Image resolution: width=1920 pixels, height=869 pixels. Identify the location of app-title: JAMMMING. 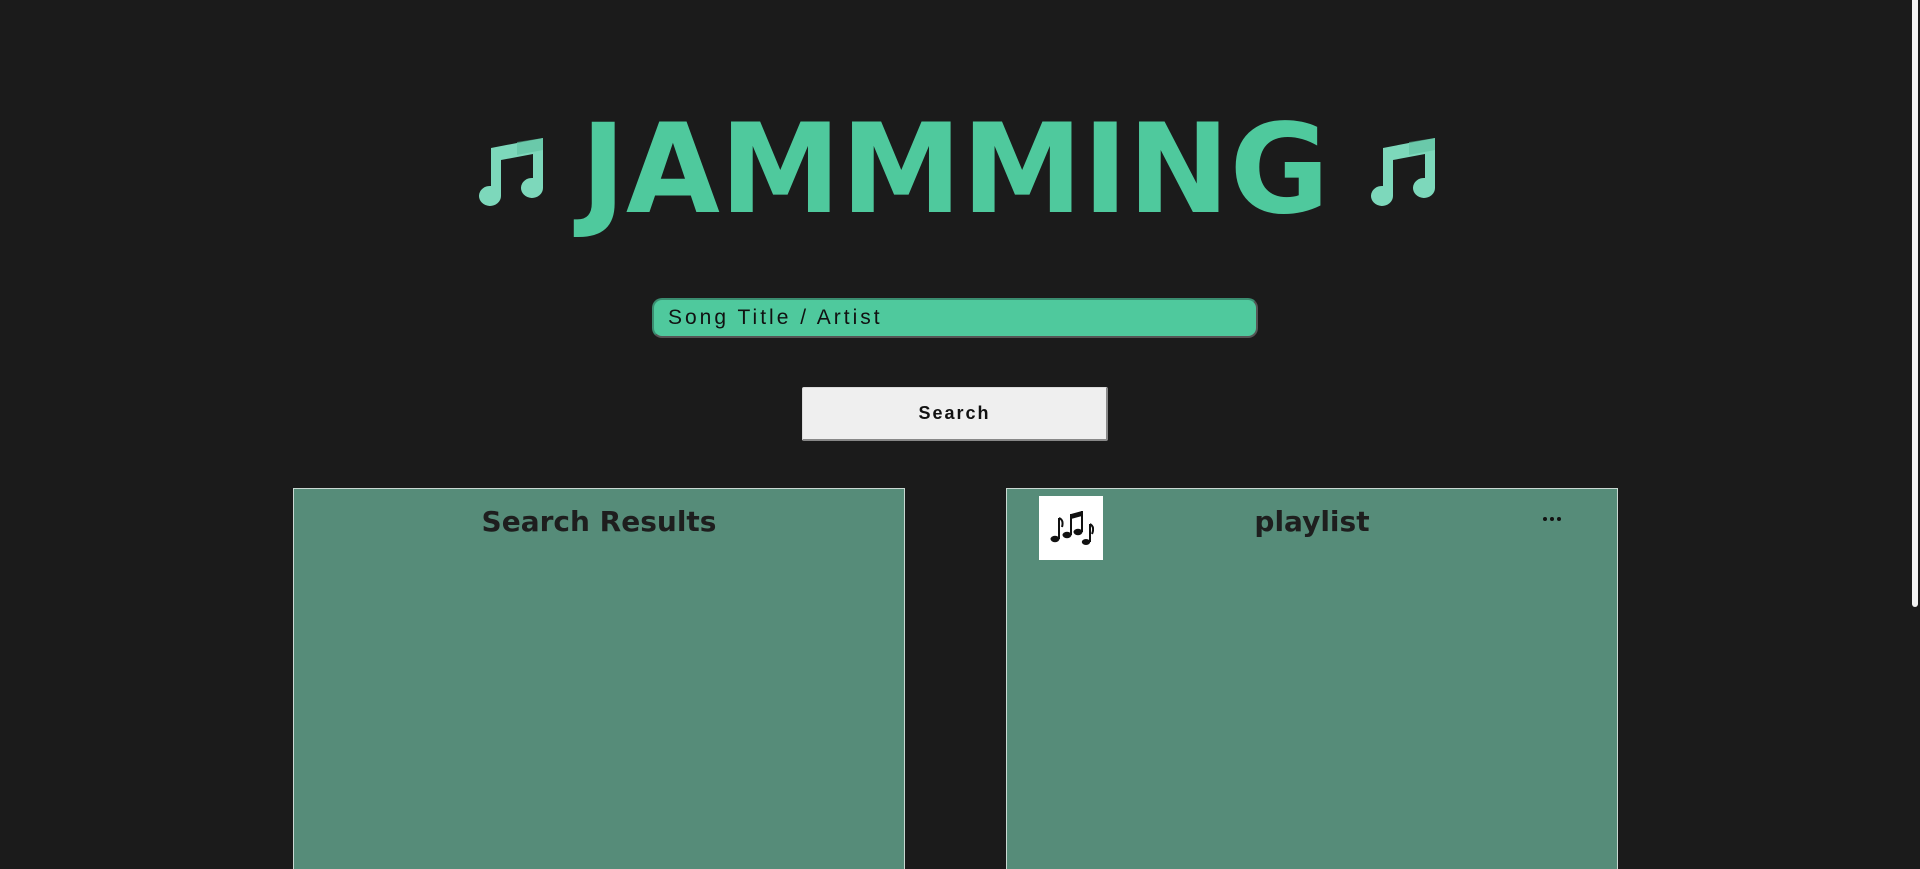
(955, 170).